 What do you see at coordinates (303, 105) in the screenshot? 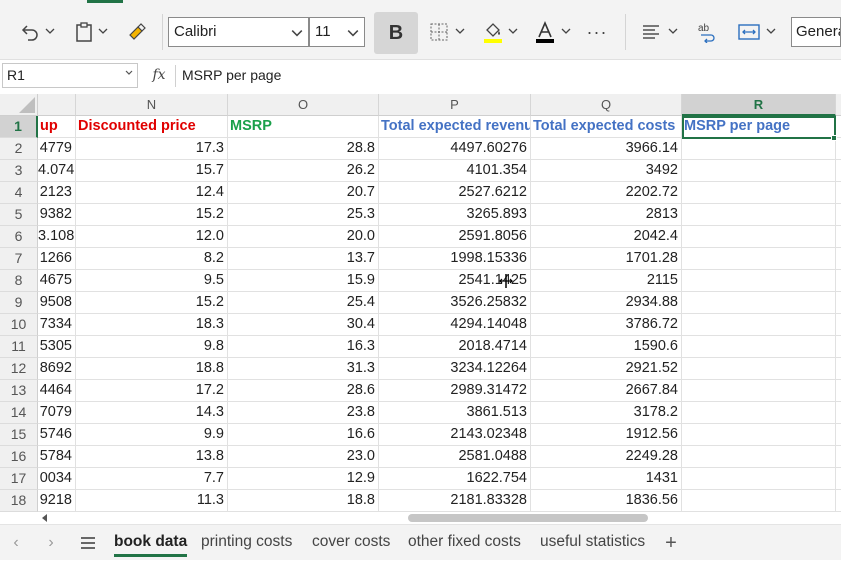
I see `column-header-o: O` at bounding box center [303, 105].